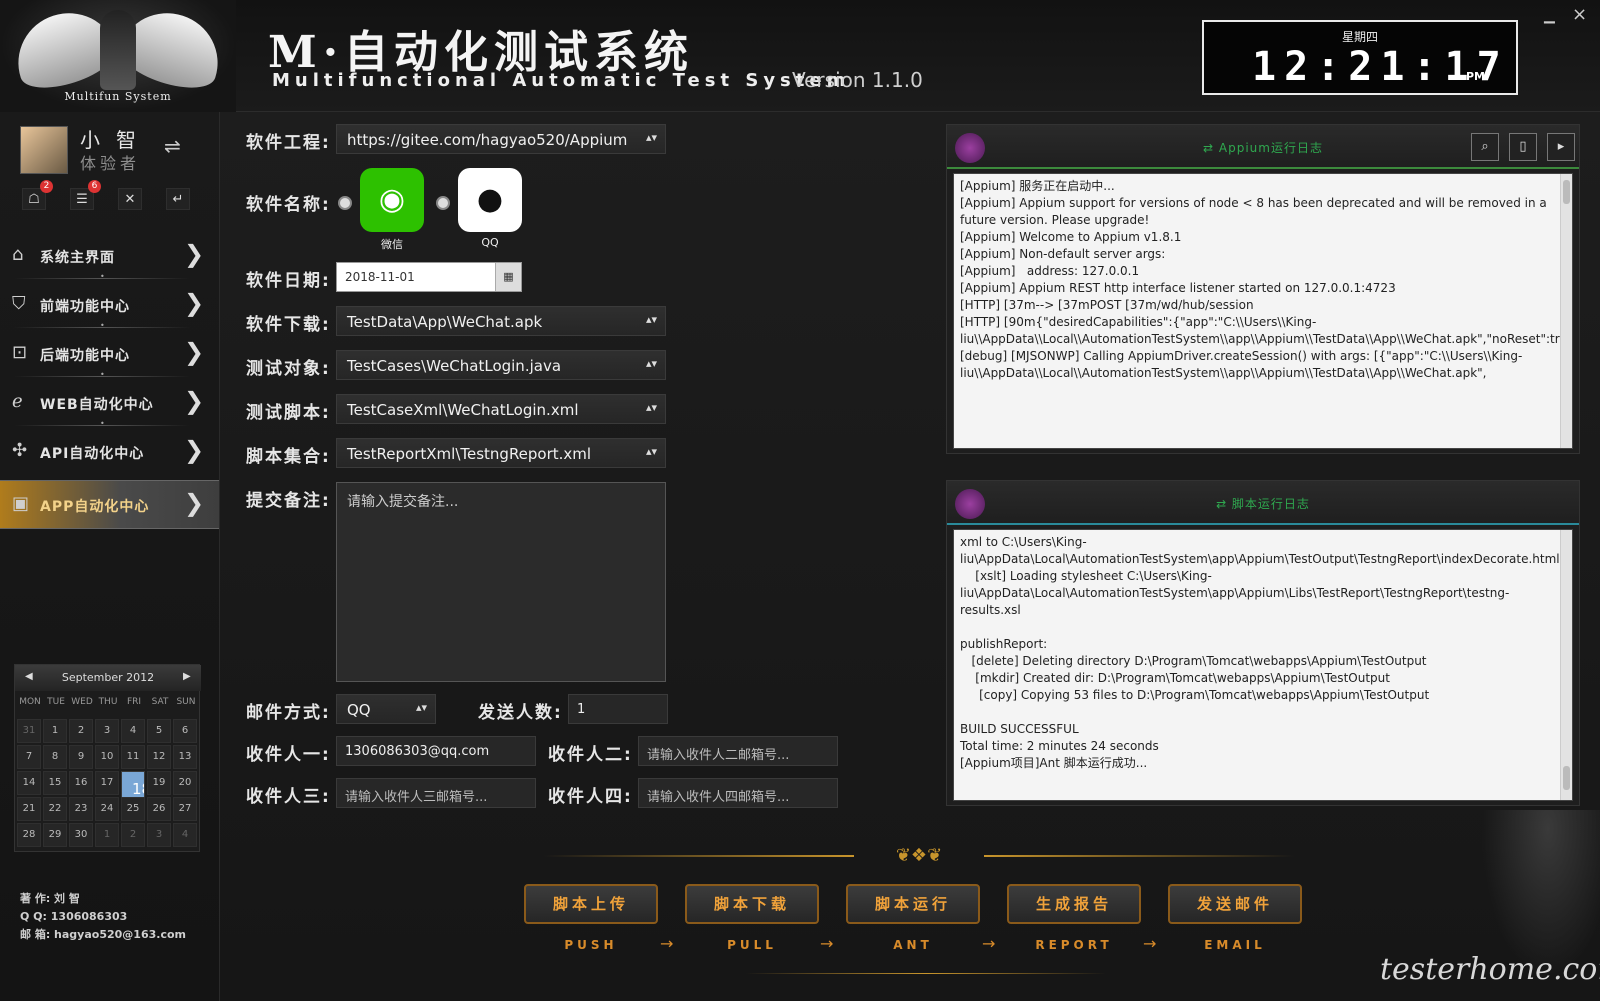 Image resolution: width=1600 pixels, height=1001 pixels. I want to click on calendar-day: 25, so click(133, 809).